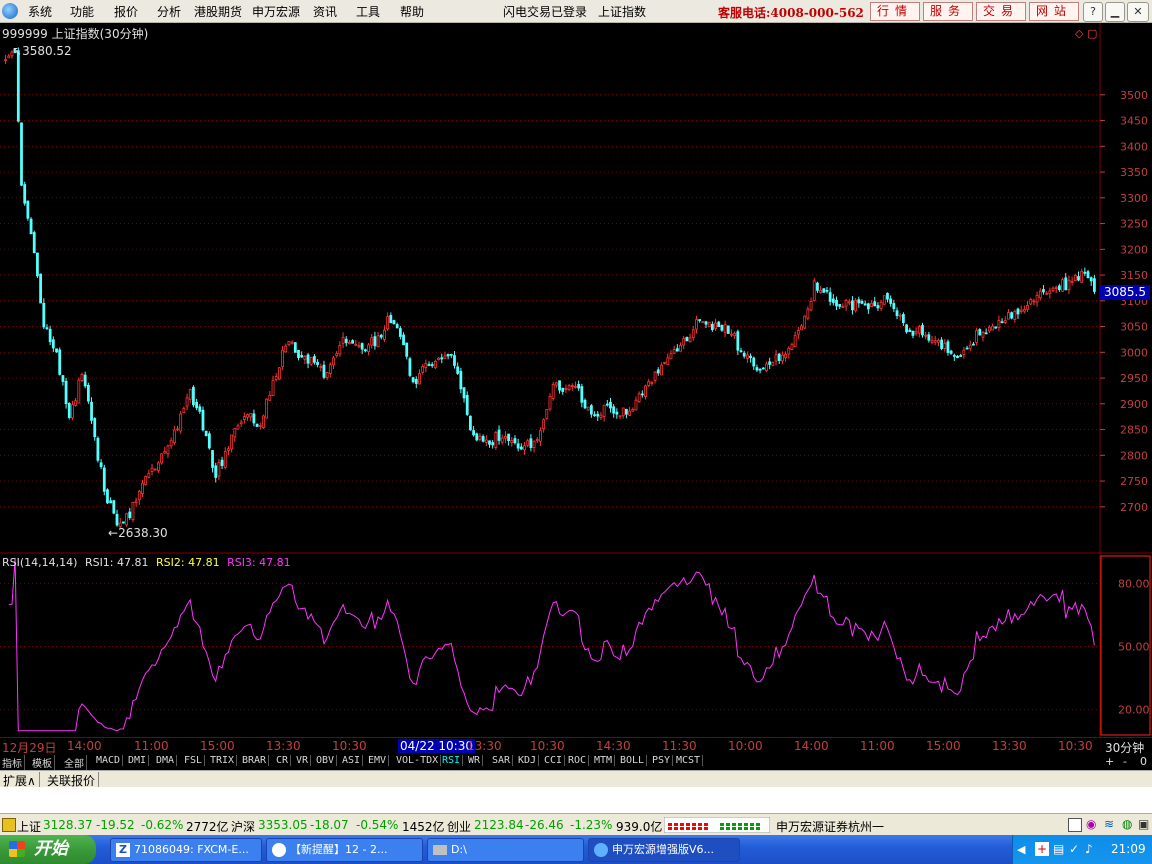 Image resolution: width=1152 pixels, height=864 pixels. I want to click on tab-cci: CCI, so click(554, 760).